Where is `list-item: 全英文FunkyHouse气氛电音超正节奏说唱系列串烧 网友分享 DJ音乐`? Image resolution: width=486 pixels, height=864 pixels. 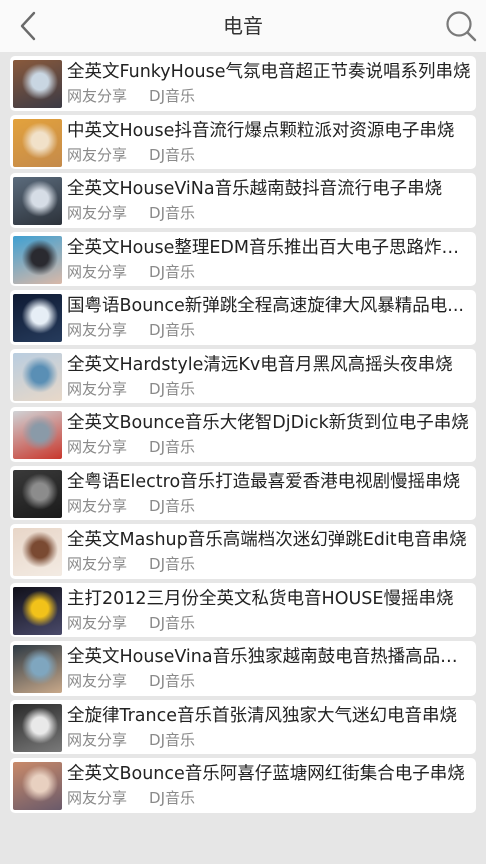 list-item: 全英文FunkyHouse气氛电音超正节奏说唱系列串烧 网友分享 DJ音乐 is located at coordinates (243, 83).